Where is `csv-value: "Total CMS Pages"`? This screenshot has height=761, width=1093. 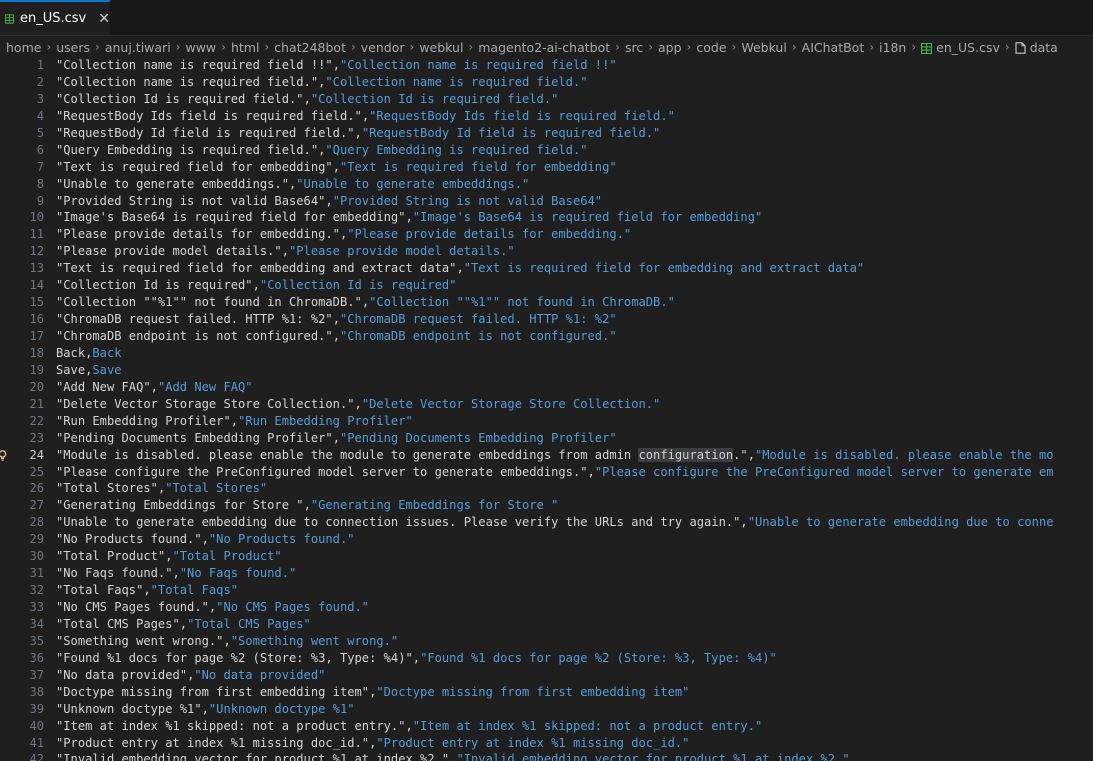 csv-value: "Total CMS Pages" is located at coordinates (249, 623).